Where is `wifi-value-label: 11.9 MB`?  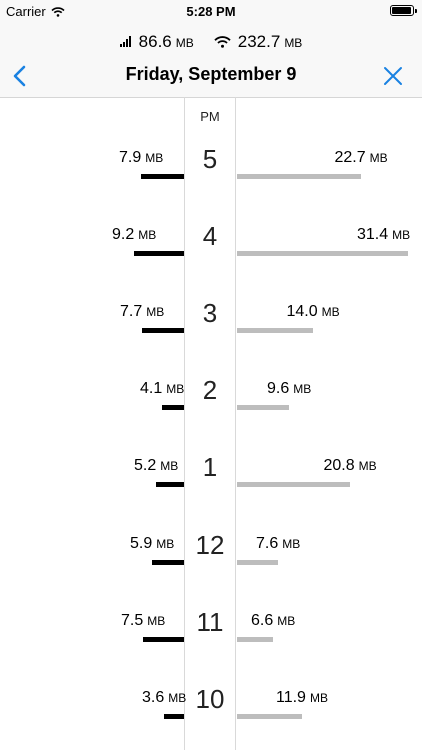 wifi-value-label: 11.9 MB is located at coordinates (302, 697).